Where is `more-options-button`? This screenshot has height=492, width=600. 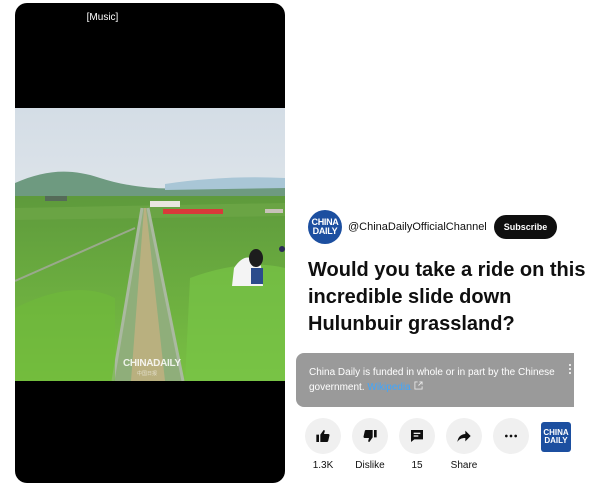
more-options-button is located at coordinates (511, 436).